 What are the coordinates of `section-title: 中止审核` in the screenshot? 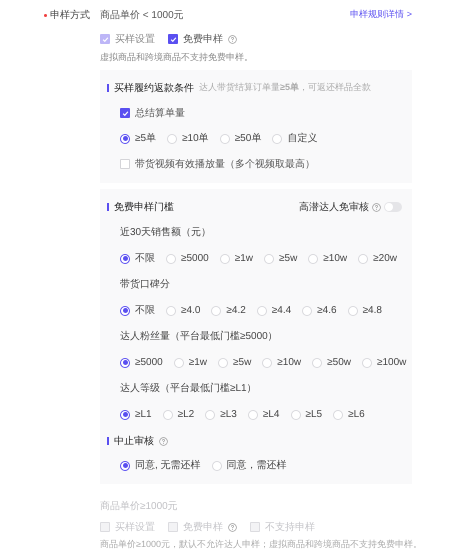 It's located at (134, 441).